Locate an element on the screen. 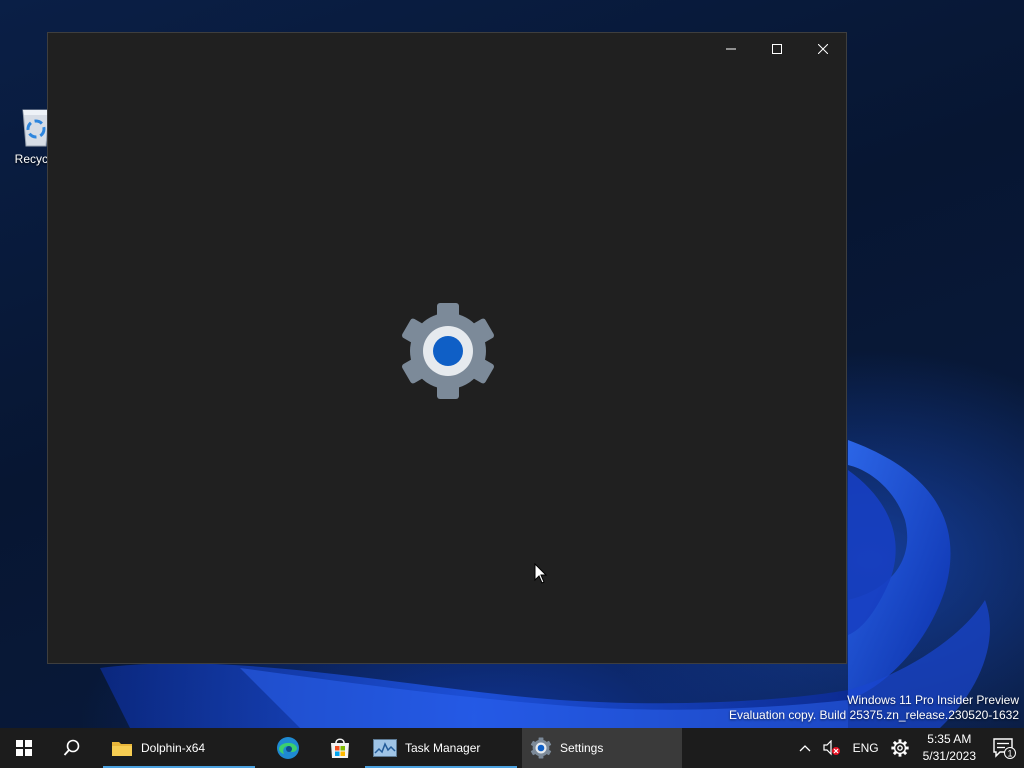  maximize-button is located at coordinates (777, 49).